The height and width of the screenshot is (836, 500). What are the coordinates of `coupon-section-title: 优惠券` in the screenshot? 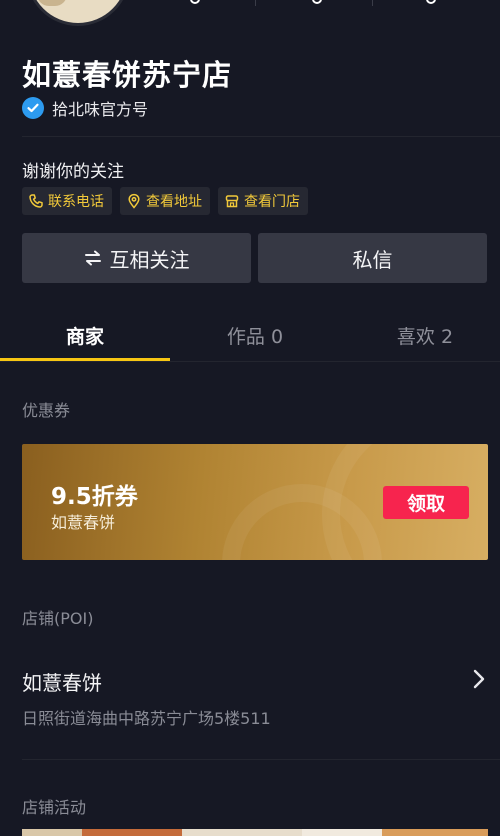 It's located at (46, 410).